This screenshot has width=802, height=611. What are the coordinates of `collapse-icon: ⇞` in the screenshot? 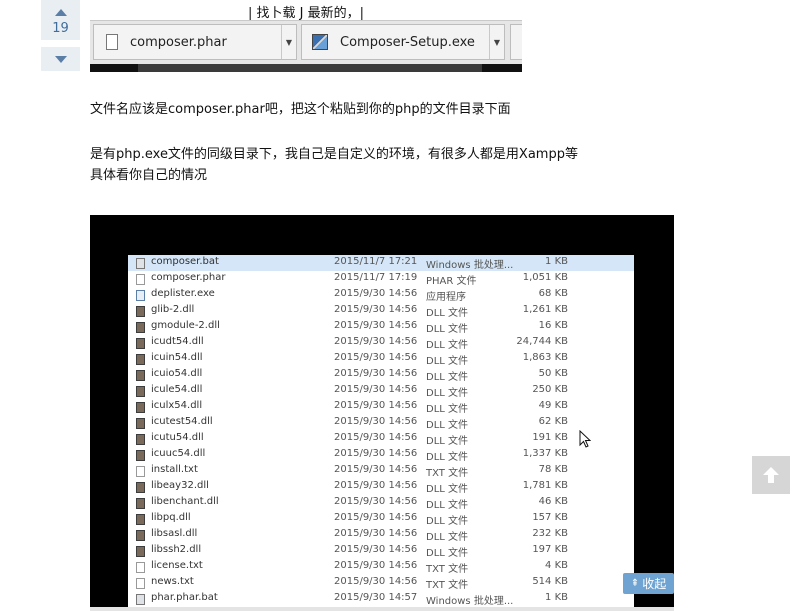 It's located at (635, 583).